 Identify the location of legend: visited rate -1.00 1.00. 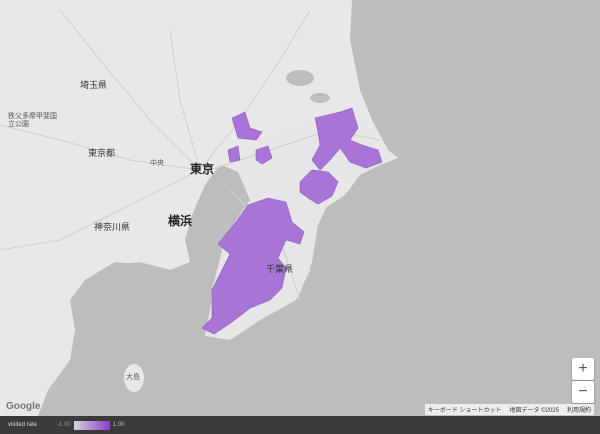
(300, 425).